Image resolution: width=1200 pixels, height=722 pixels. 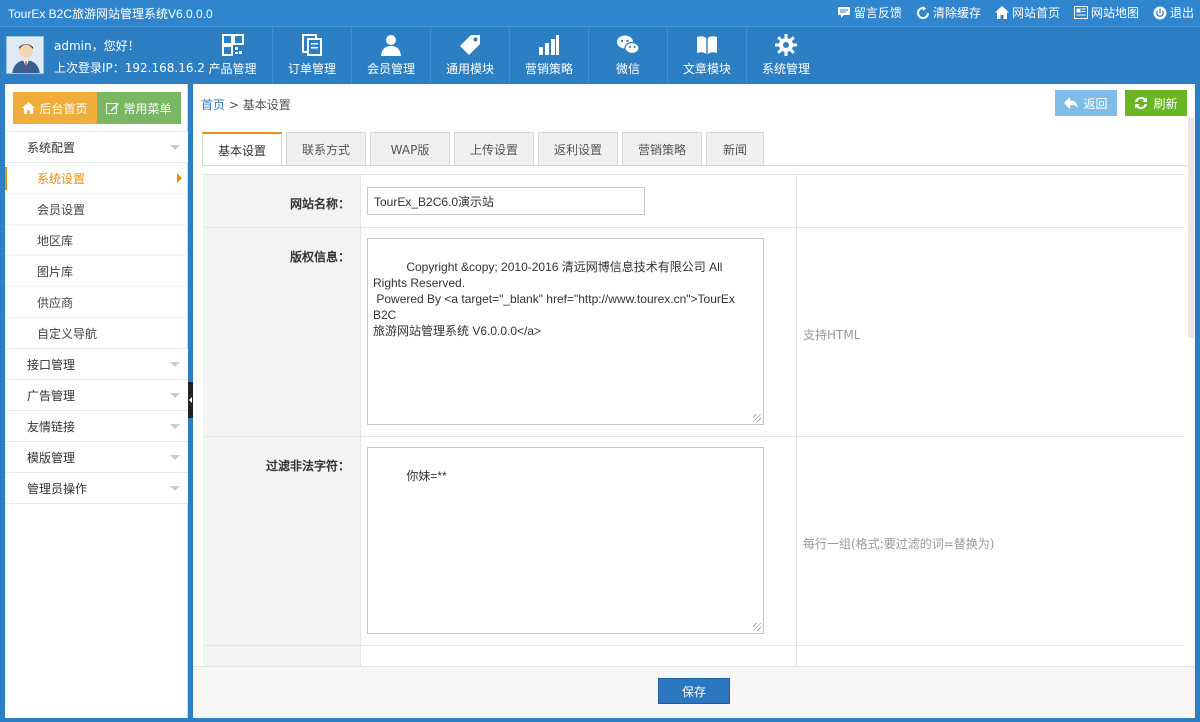 What do you see at coordinates (786, 45) in the screenshot?
I see `gear-icon` at bounding box center [786, 45].